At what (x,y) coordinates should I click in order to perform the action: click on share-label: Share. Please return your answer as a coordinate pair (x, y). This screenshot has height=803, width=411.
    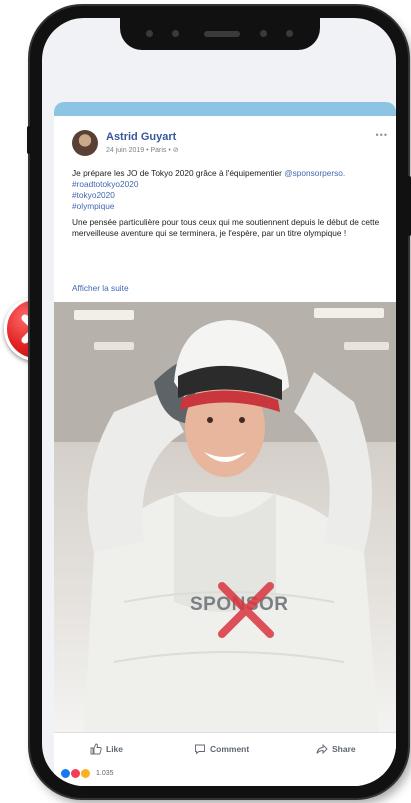
    Looking at the image, I should click on (344, 749).